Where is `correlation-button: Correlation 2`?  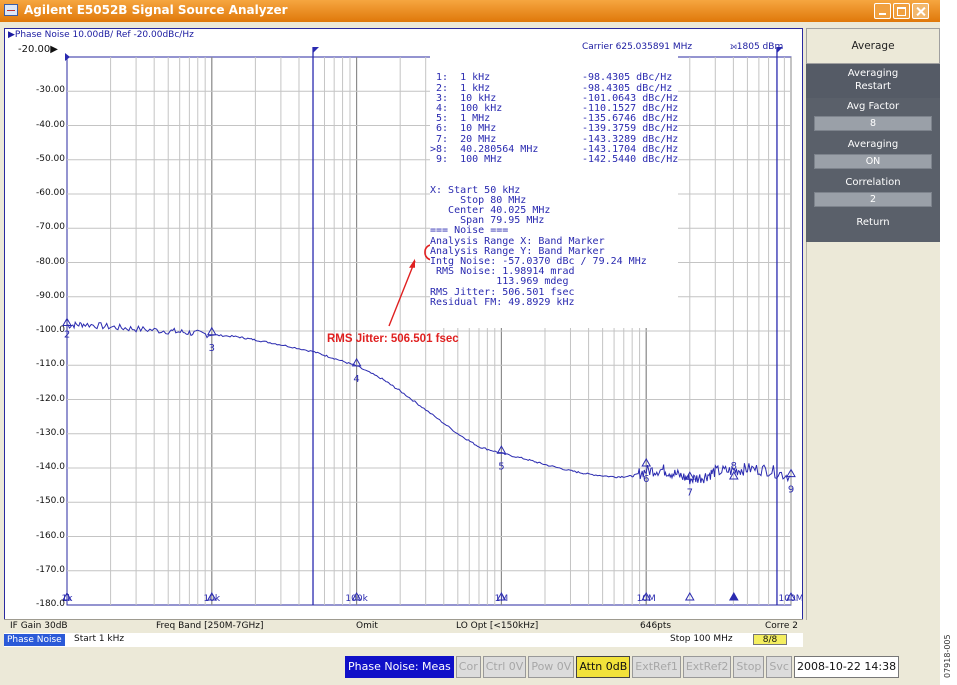 correlation-button: Correlation 2 is located at coordinates (873, 193).